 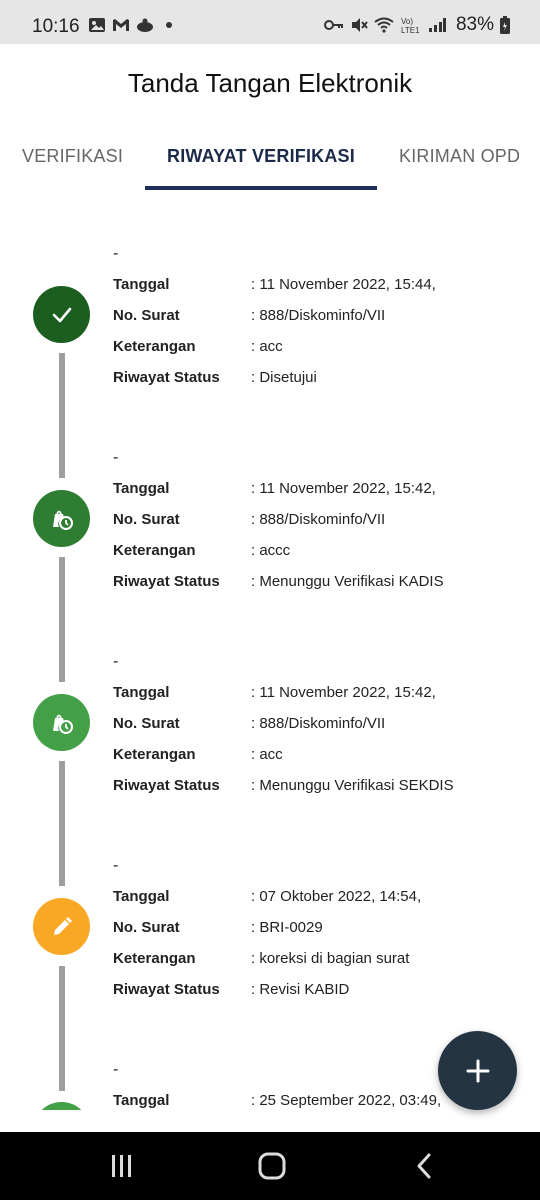 What do you see at coordinates (323, 384) in the screenshot?
I see `detail-row-riwayat-status: Riwayat Status : Disetujui` at bounding box center [323, 384].